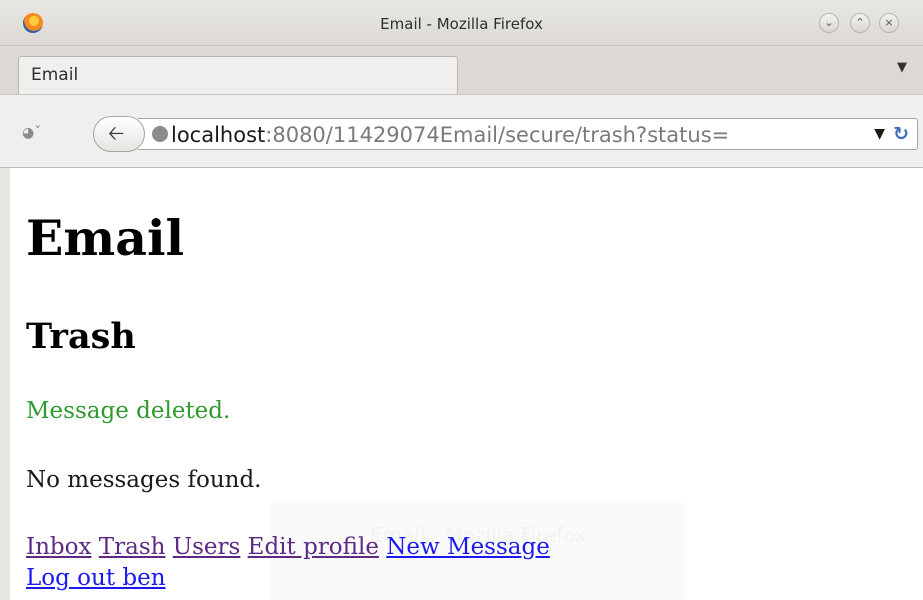 The height and width of the screenshot is (600, 923). I want to click on section-title: Trash, so click(81, 336).